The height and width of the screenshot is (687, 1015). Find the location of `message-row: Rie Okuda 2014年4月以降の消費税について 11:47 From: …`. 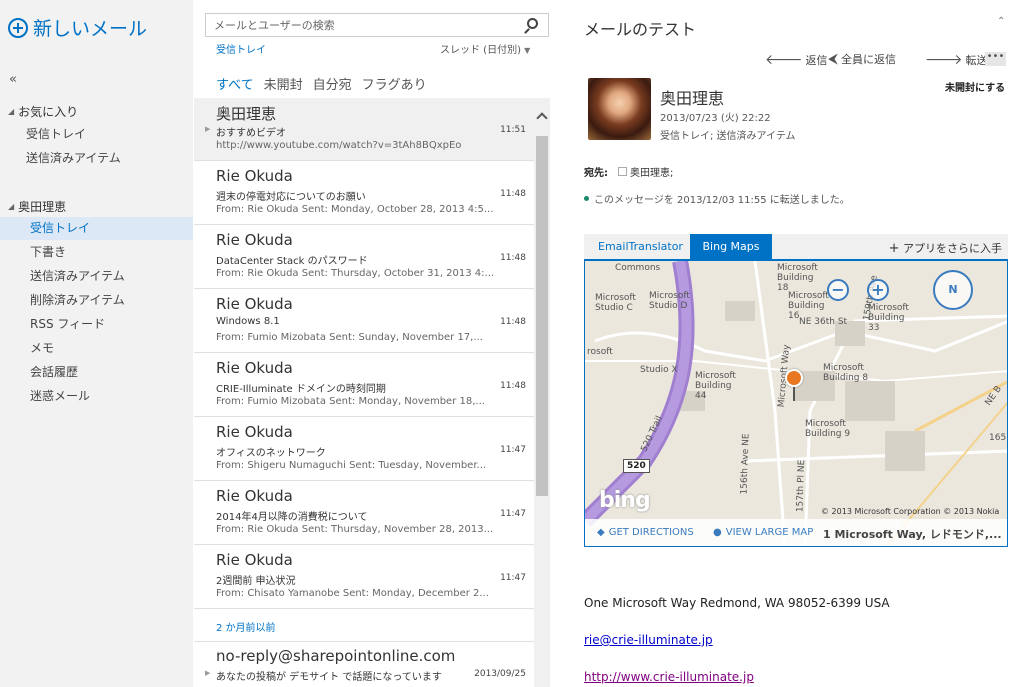

message-row: Rie Okuda 2014年4月以降の消費税について 11:47 From: … is located at coordinates (364, 513).